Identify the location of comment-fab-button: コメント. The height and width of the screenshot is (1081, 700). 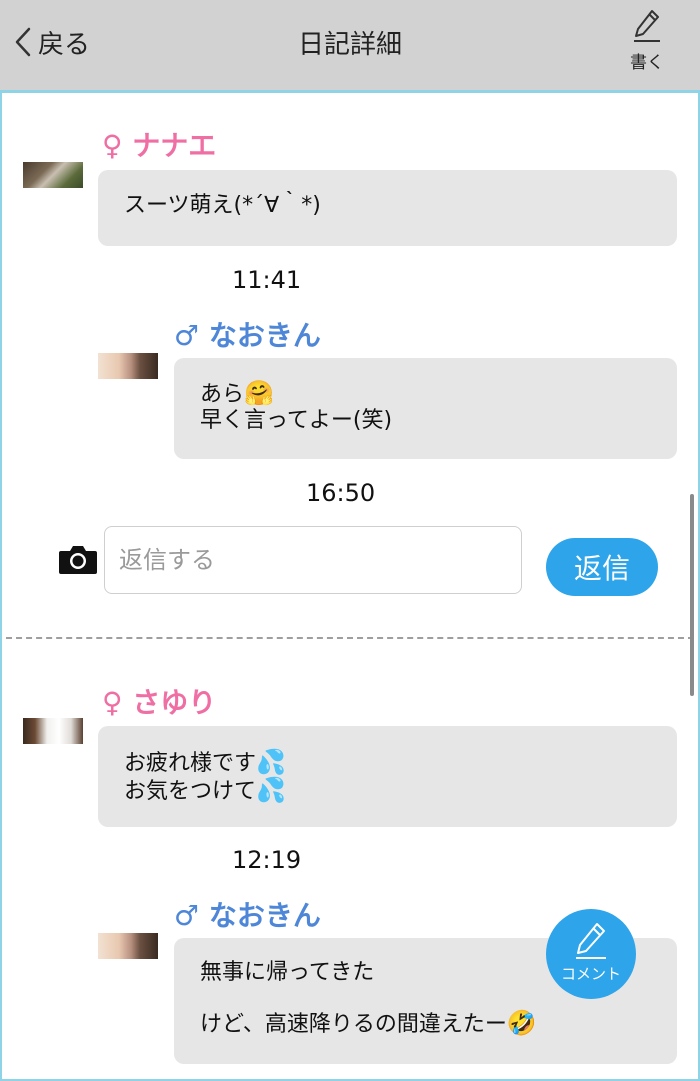
(591, 954).